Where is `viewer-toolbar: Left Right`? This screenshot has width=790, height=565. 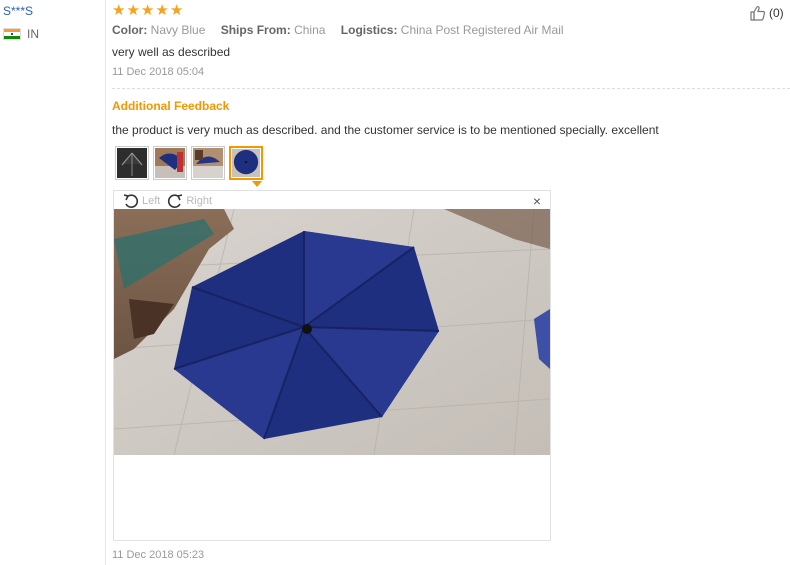
viewer-toolbar: Left Right is located at coordinates (170, 201).